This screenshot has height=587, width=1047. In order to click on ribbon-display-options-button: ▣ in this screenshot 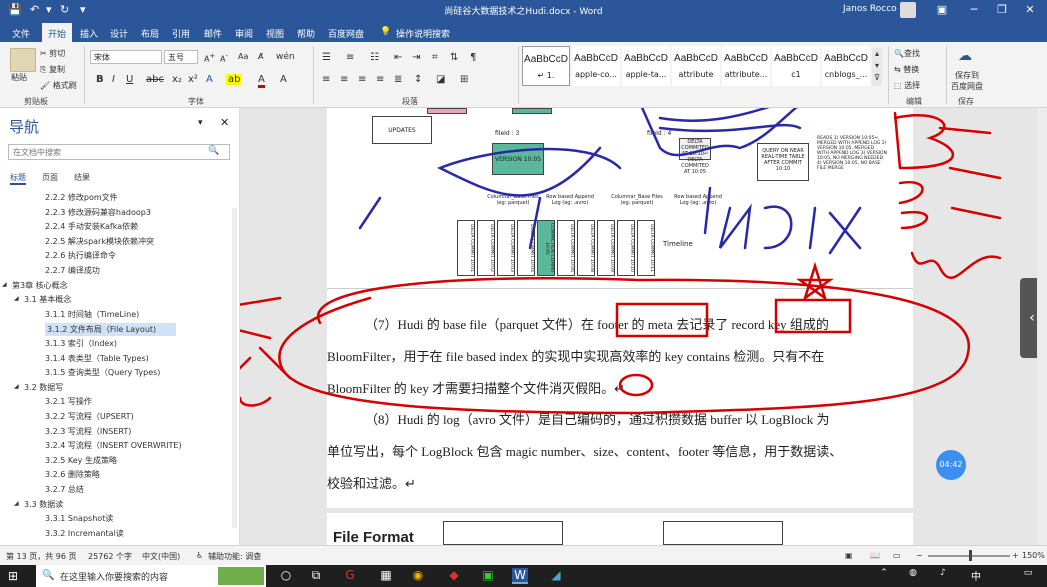, I will do `click(942, 11)`.